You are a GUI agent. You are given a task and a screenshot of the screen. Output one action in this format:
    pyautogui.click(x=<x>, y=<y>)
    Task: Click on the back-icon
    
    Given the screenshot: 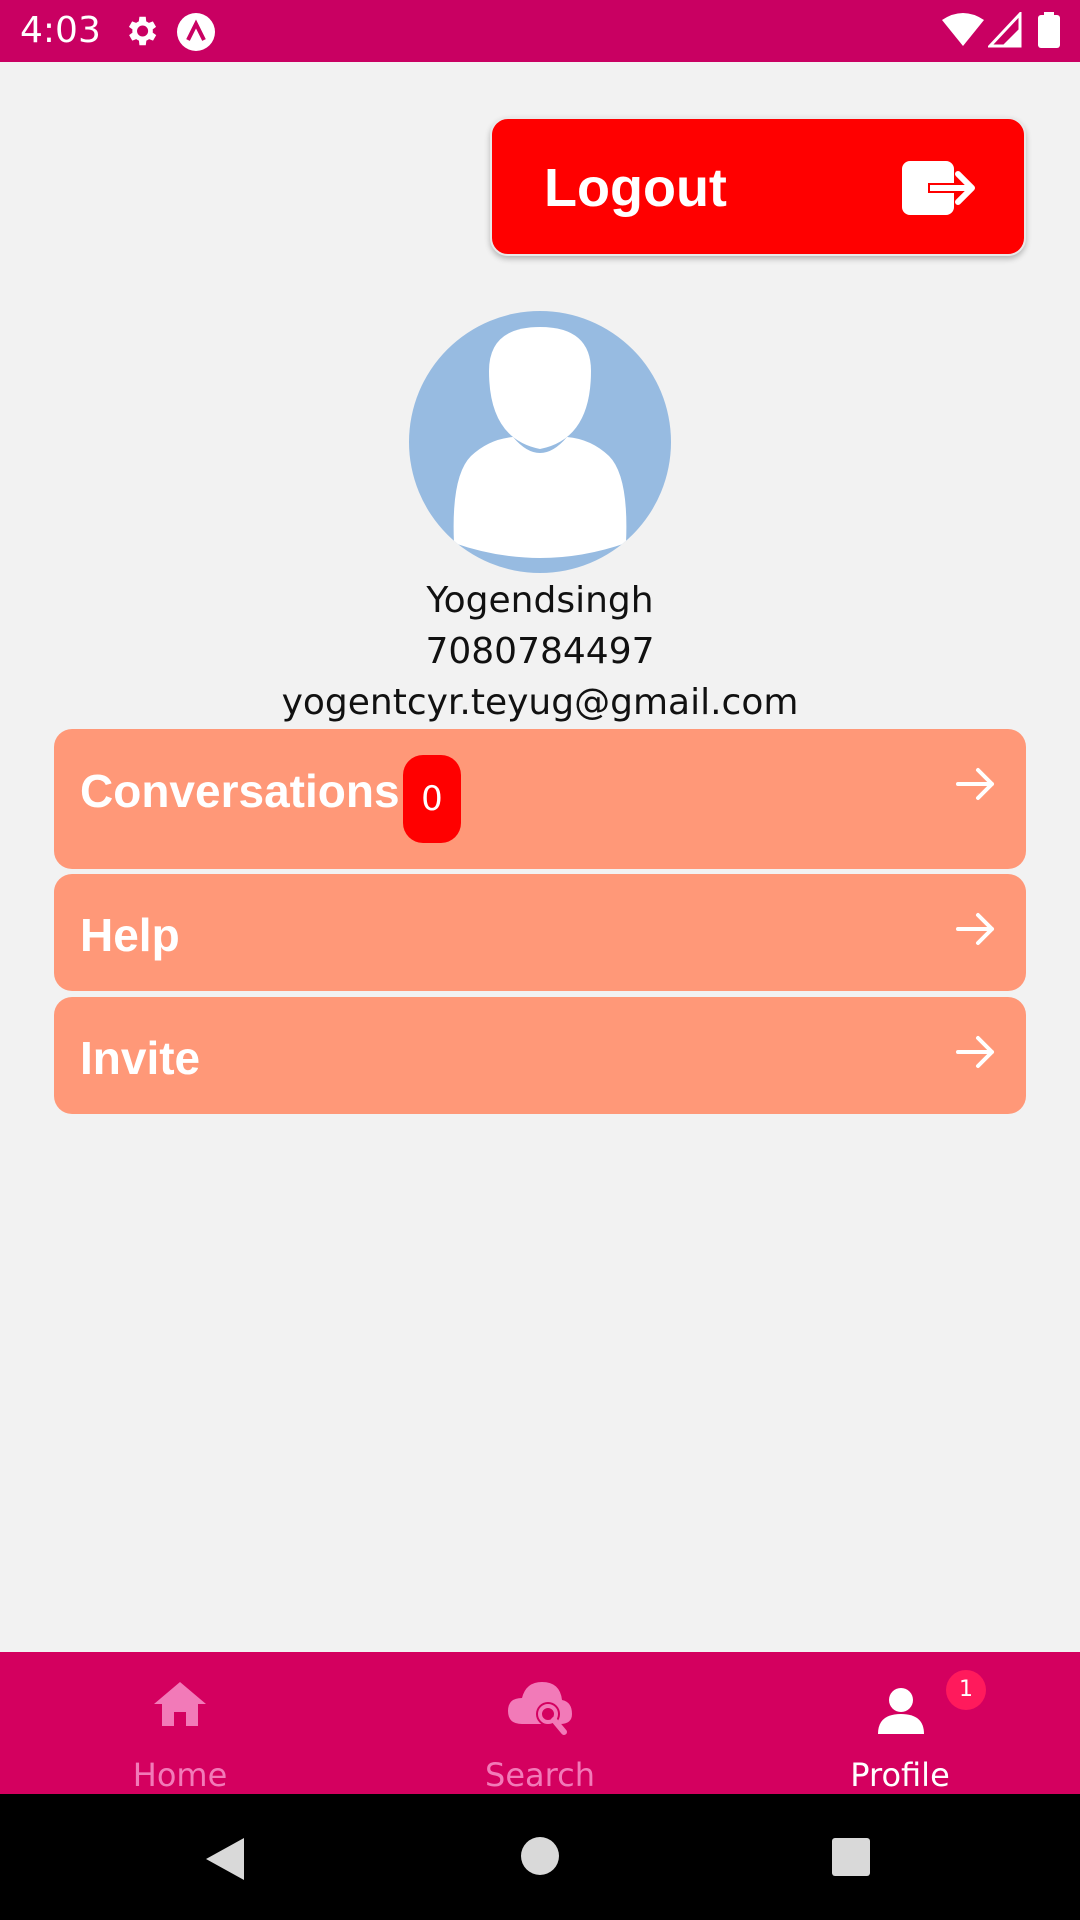 What is the action you would take?
    pyautogui.click(x=225, y=1861)
    